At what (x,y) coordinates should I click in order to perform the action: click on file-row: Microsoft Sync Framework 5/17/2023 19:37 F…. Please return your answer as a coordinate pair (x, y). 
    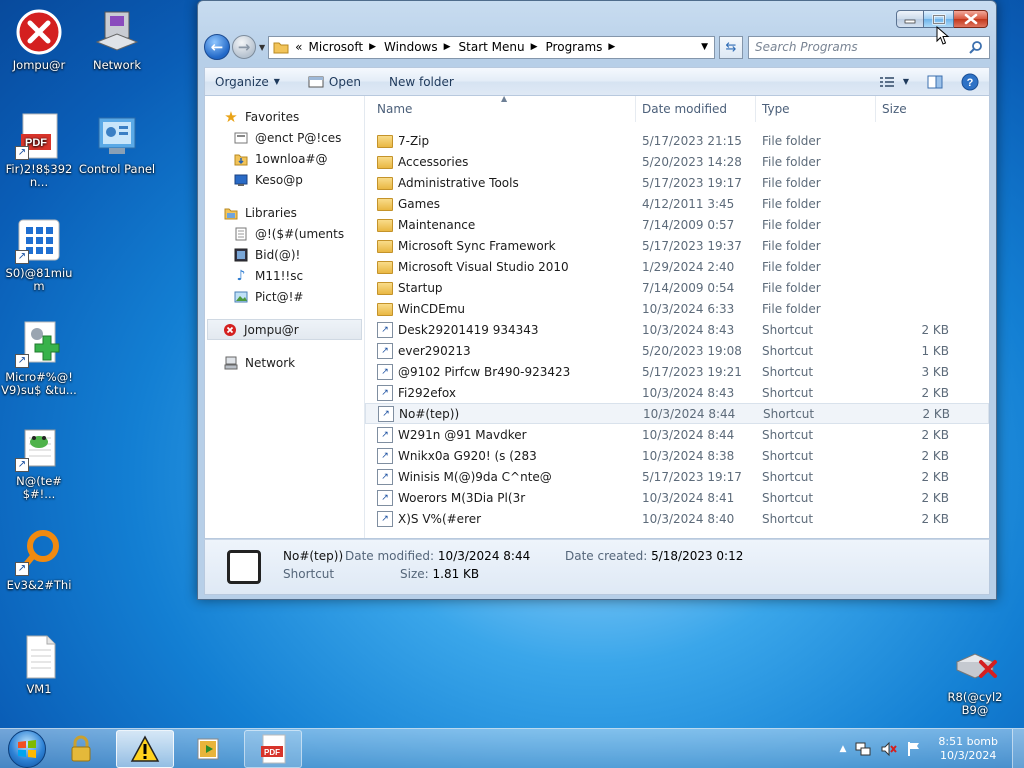
    Looking at the image, I should click on (677, 245).